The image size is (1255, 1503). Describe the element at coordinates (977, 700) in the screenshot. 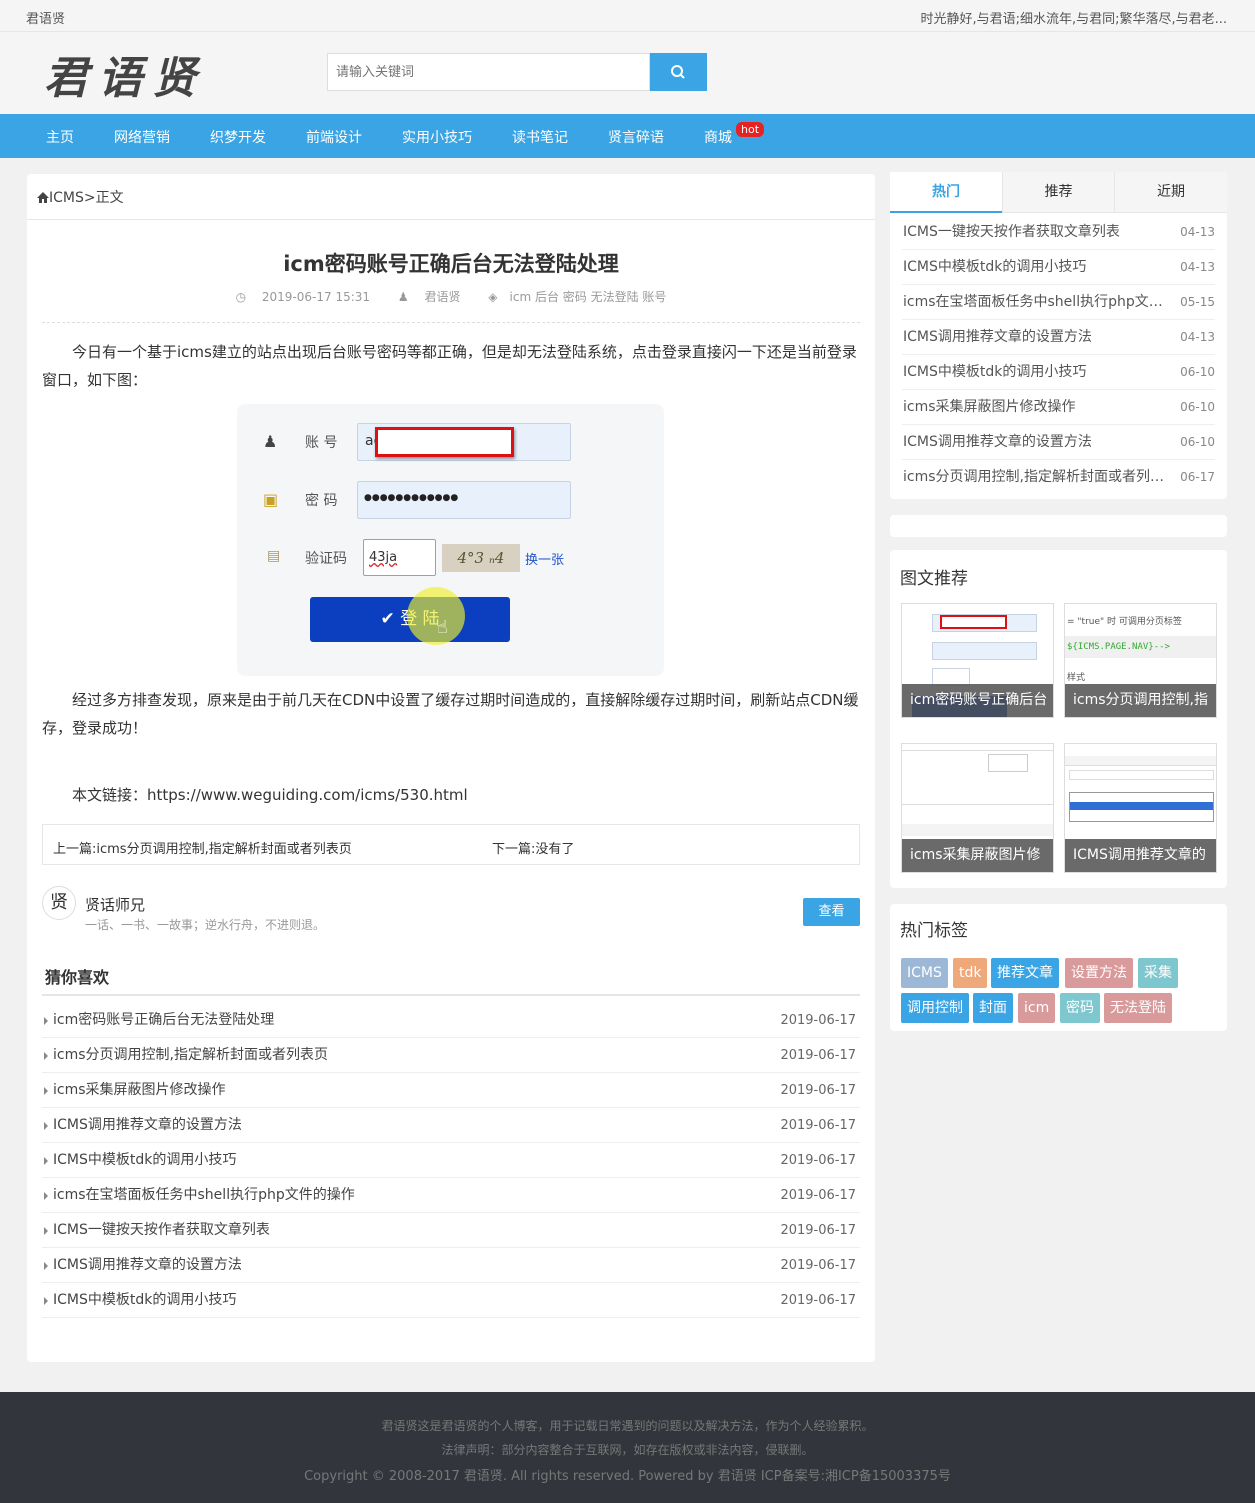

I see `pic-caption: icm密码账号正确后台` at that location.